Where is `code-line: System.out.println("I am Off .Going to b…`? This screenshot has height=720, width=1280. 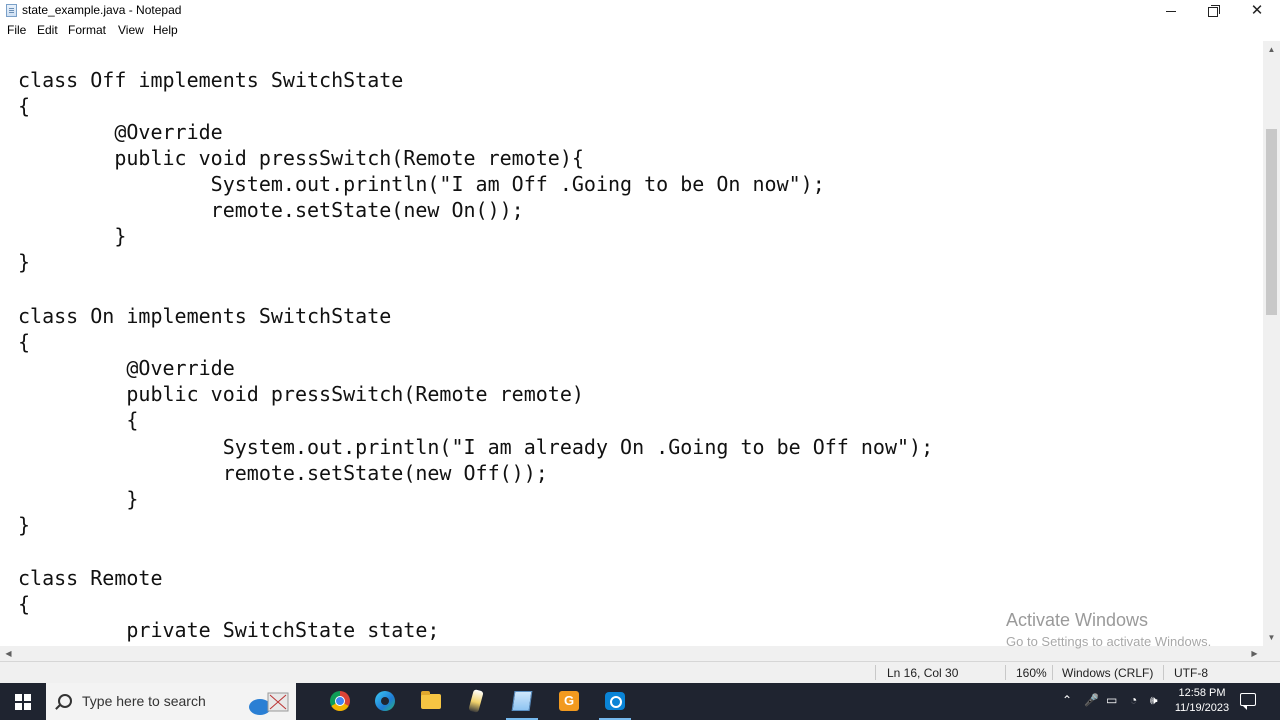 code-line: System.out.println("I am Off .Going to b… is located at coordinates (421, 184).